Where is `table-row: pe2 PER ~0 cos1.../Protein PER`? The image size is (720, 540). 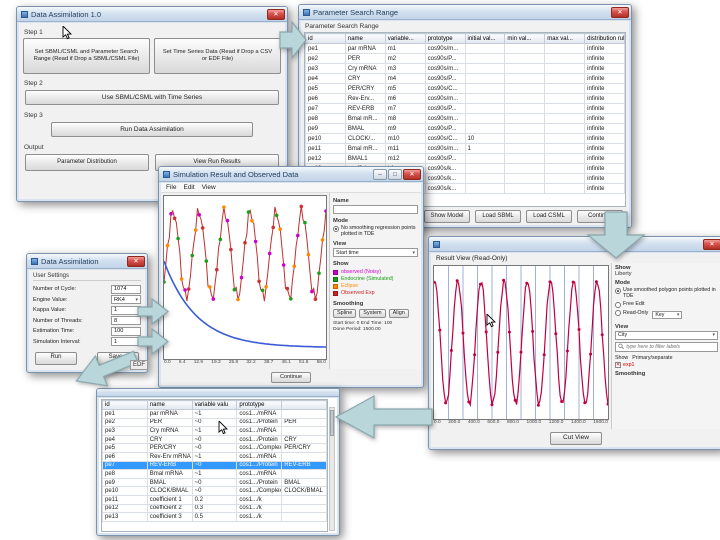
table-row: pe2 PER ~0 cos1.../Protein PER is located at coordinates (214, 422).